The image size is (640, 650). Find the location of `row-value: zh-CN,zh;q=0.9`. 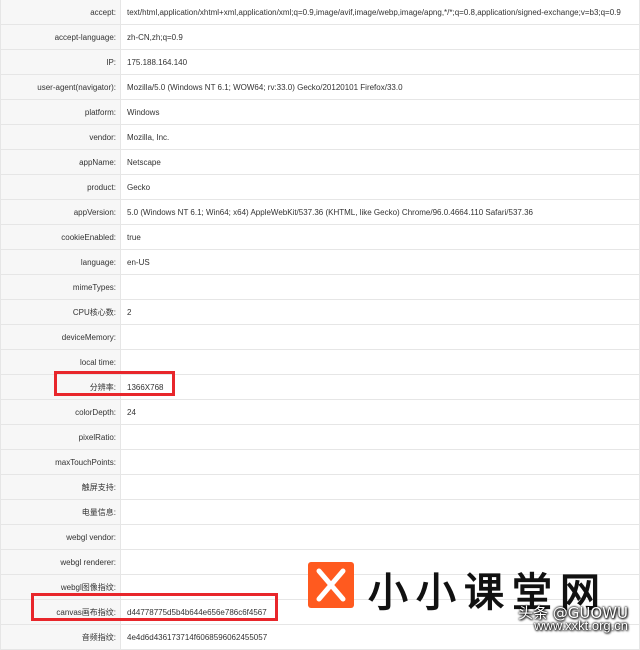

row-value: zh-CN,zh;q=0.9 is located at coordinates (380, 37).